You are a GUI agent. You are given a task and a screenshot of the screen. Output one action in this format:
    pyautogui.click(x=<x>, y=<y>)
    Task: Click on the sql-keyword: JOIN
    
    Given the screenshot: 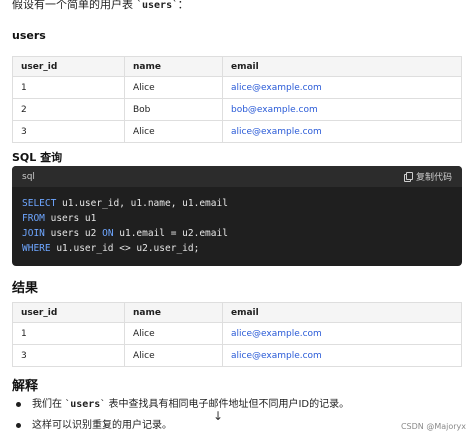 What is the action you would take?
    pyautogui.click(x=33, y=233)
    